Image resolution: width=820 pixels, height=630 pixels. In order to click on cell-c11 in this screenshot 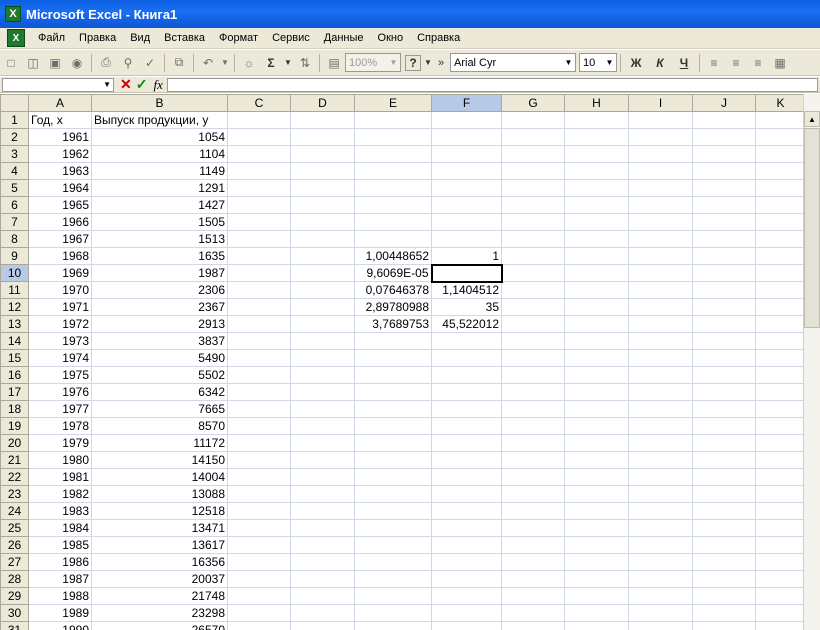, I will do `click(259, 290)`.